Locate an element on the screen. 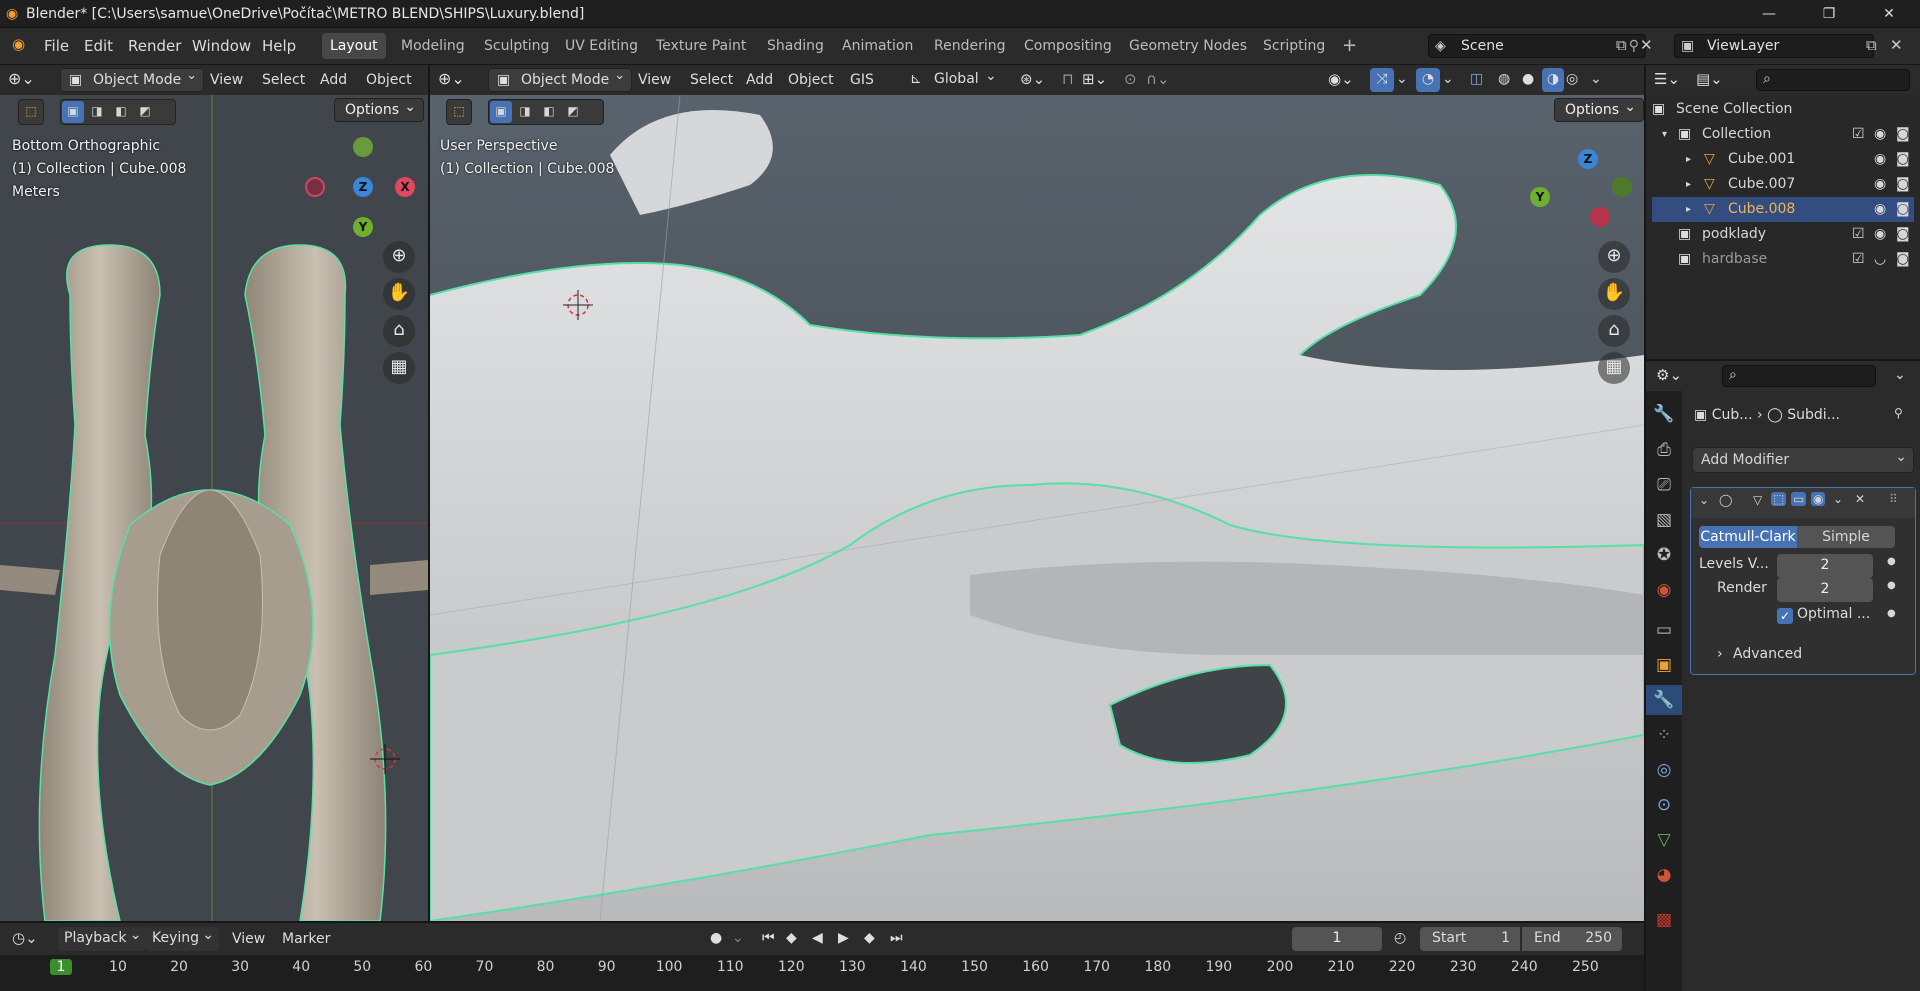  outliner-item: ▸ ▽ Cube.008 ◉ ◙ is located at coordinates (1783, 209).